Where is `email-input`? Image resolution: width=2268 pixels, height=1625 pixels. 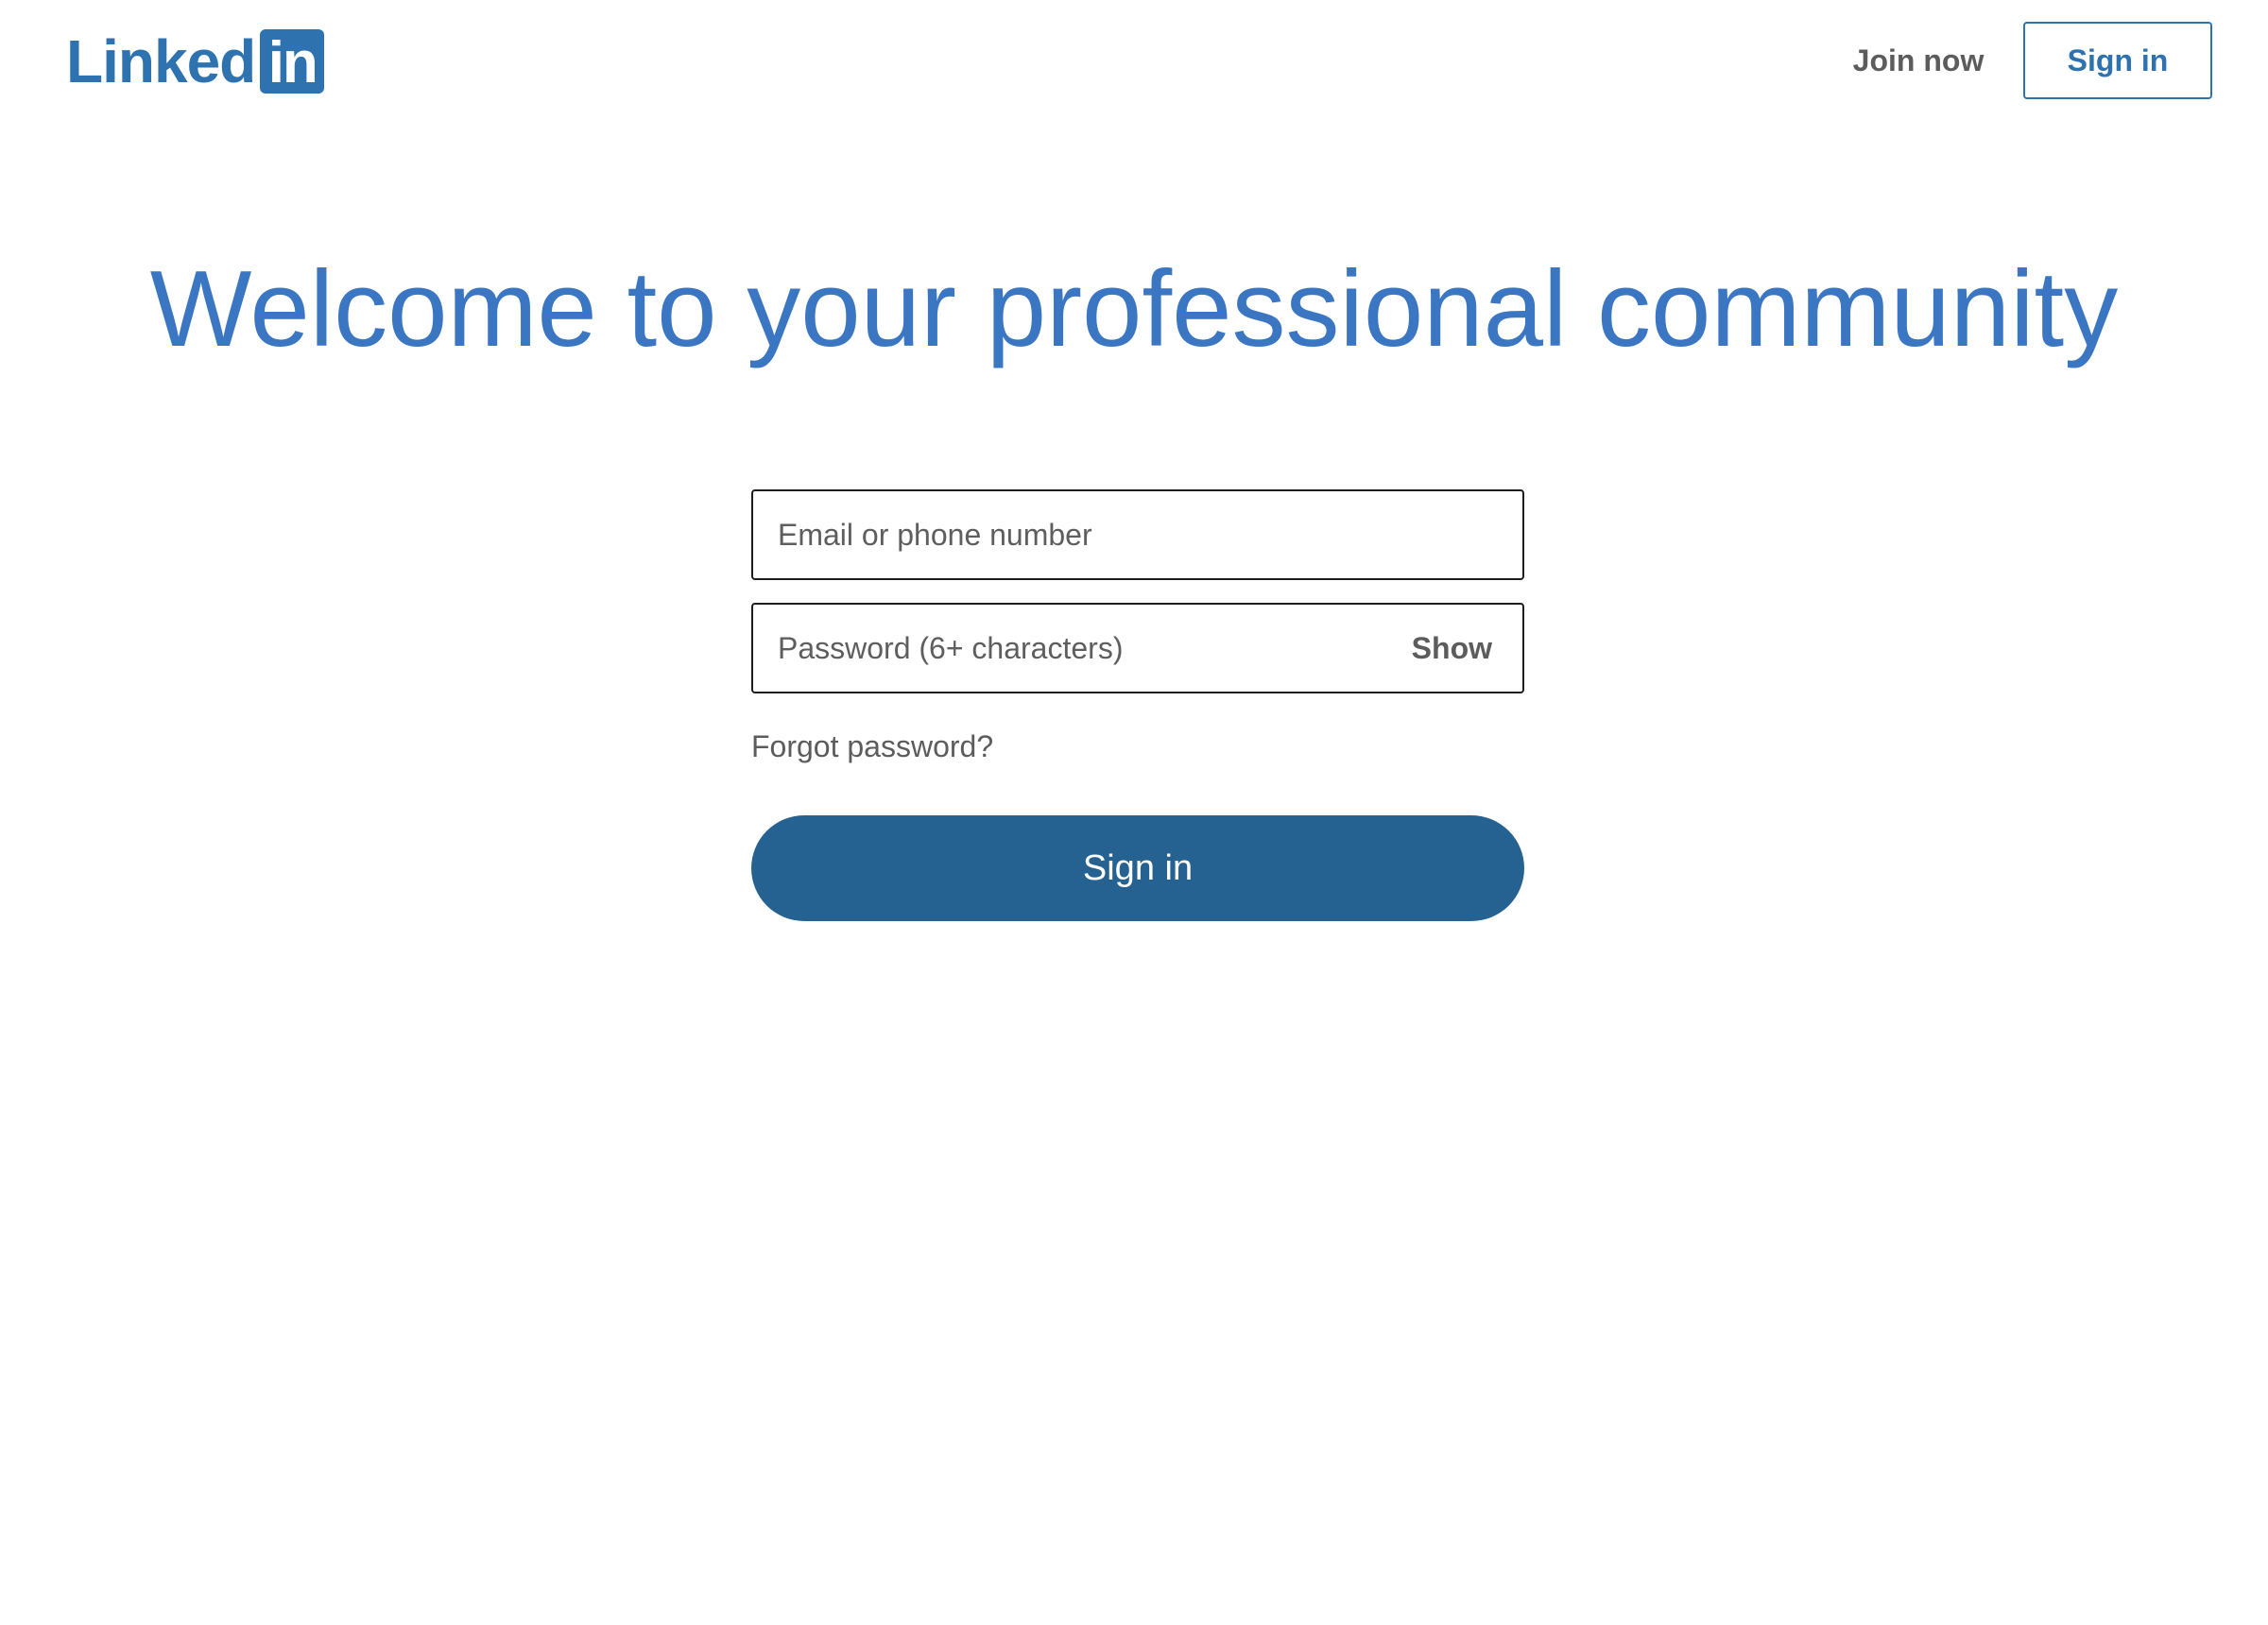 email-input is located at coordinates (1137, 534).